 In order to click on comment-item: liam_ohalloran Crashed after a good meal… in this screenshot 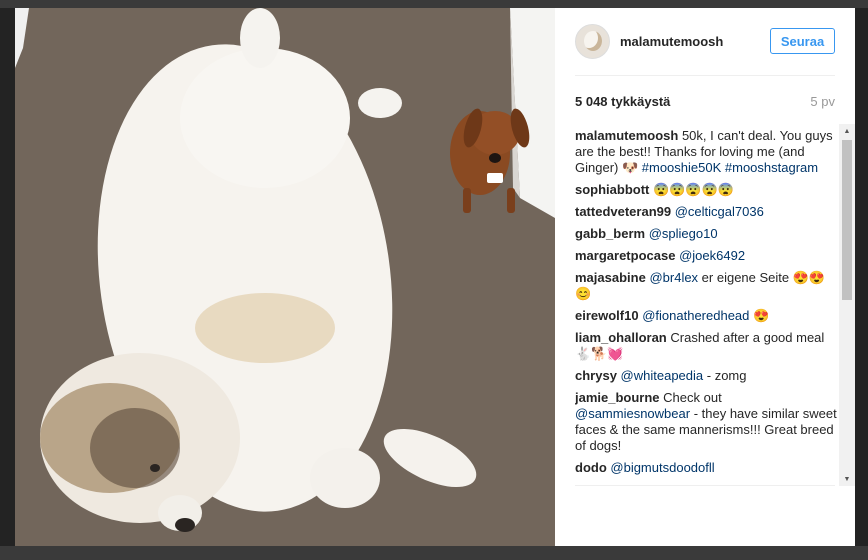, I will do `click(706, 346)`.